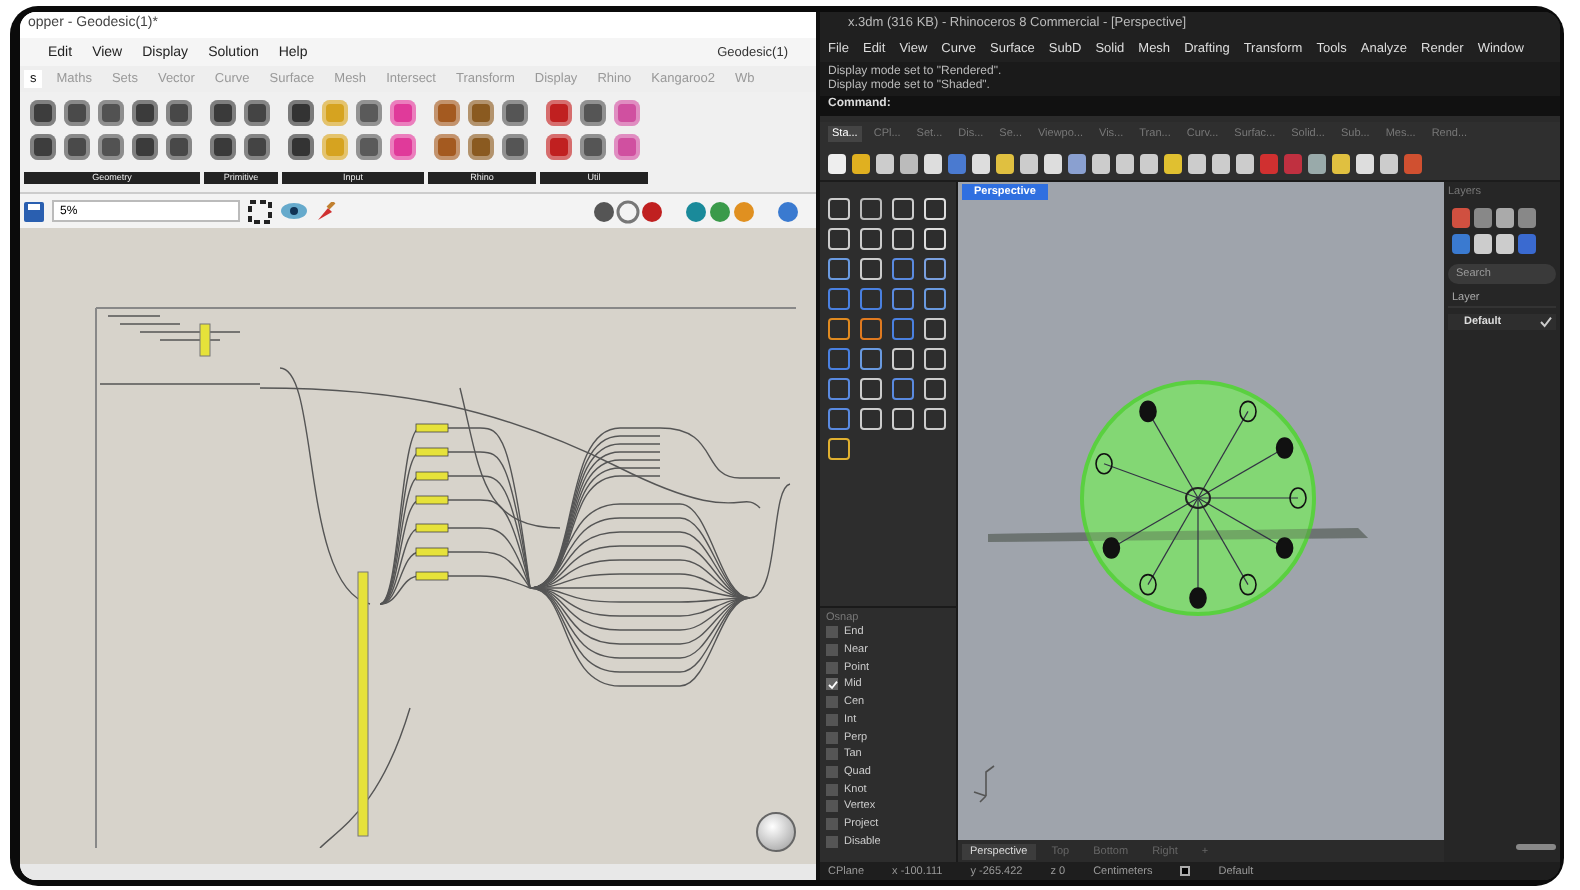 The height and width of the screenshot is (890, 1580). I want to click on focus-icon, so click(260, 211).